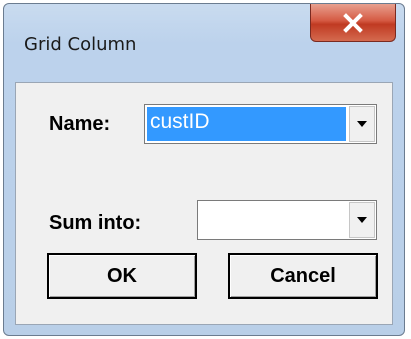 The height and width of the screenshot is (339, 411). I want to click on close-icon, so click(353, 22).